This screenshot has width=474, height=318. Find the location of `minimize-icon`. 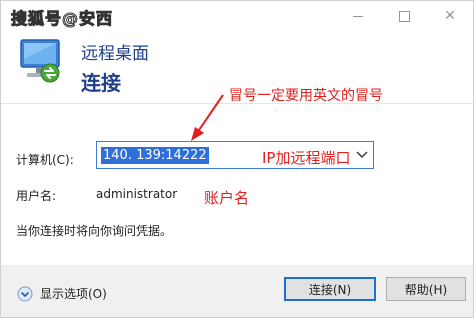

minimize-icon is located at coordinates (358, 16).